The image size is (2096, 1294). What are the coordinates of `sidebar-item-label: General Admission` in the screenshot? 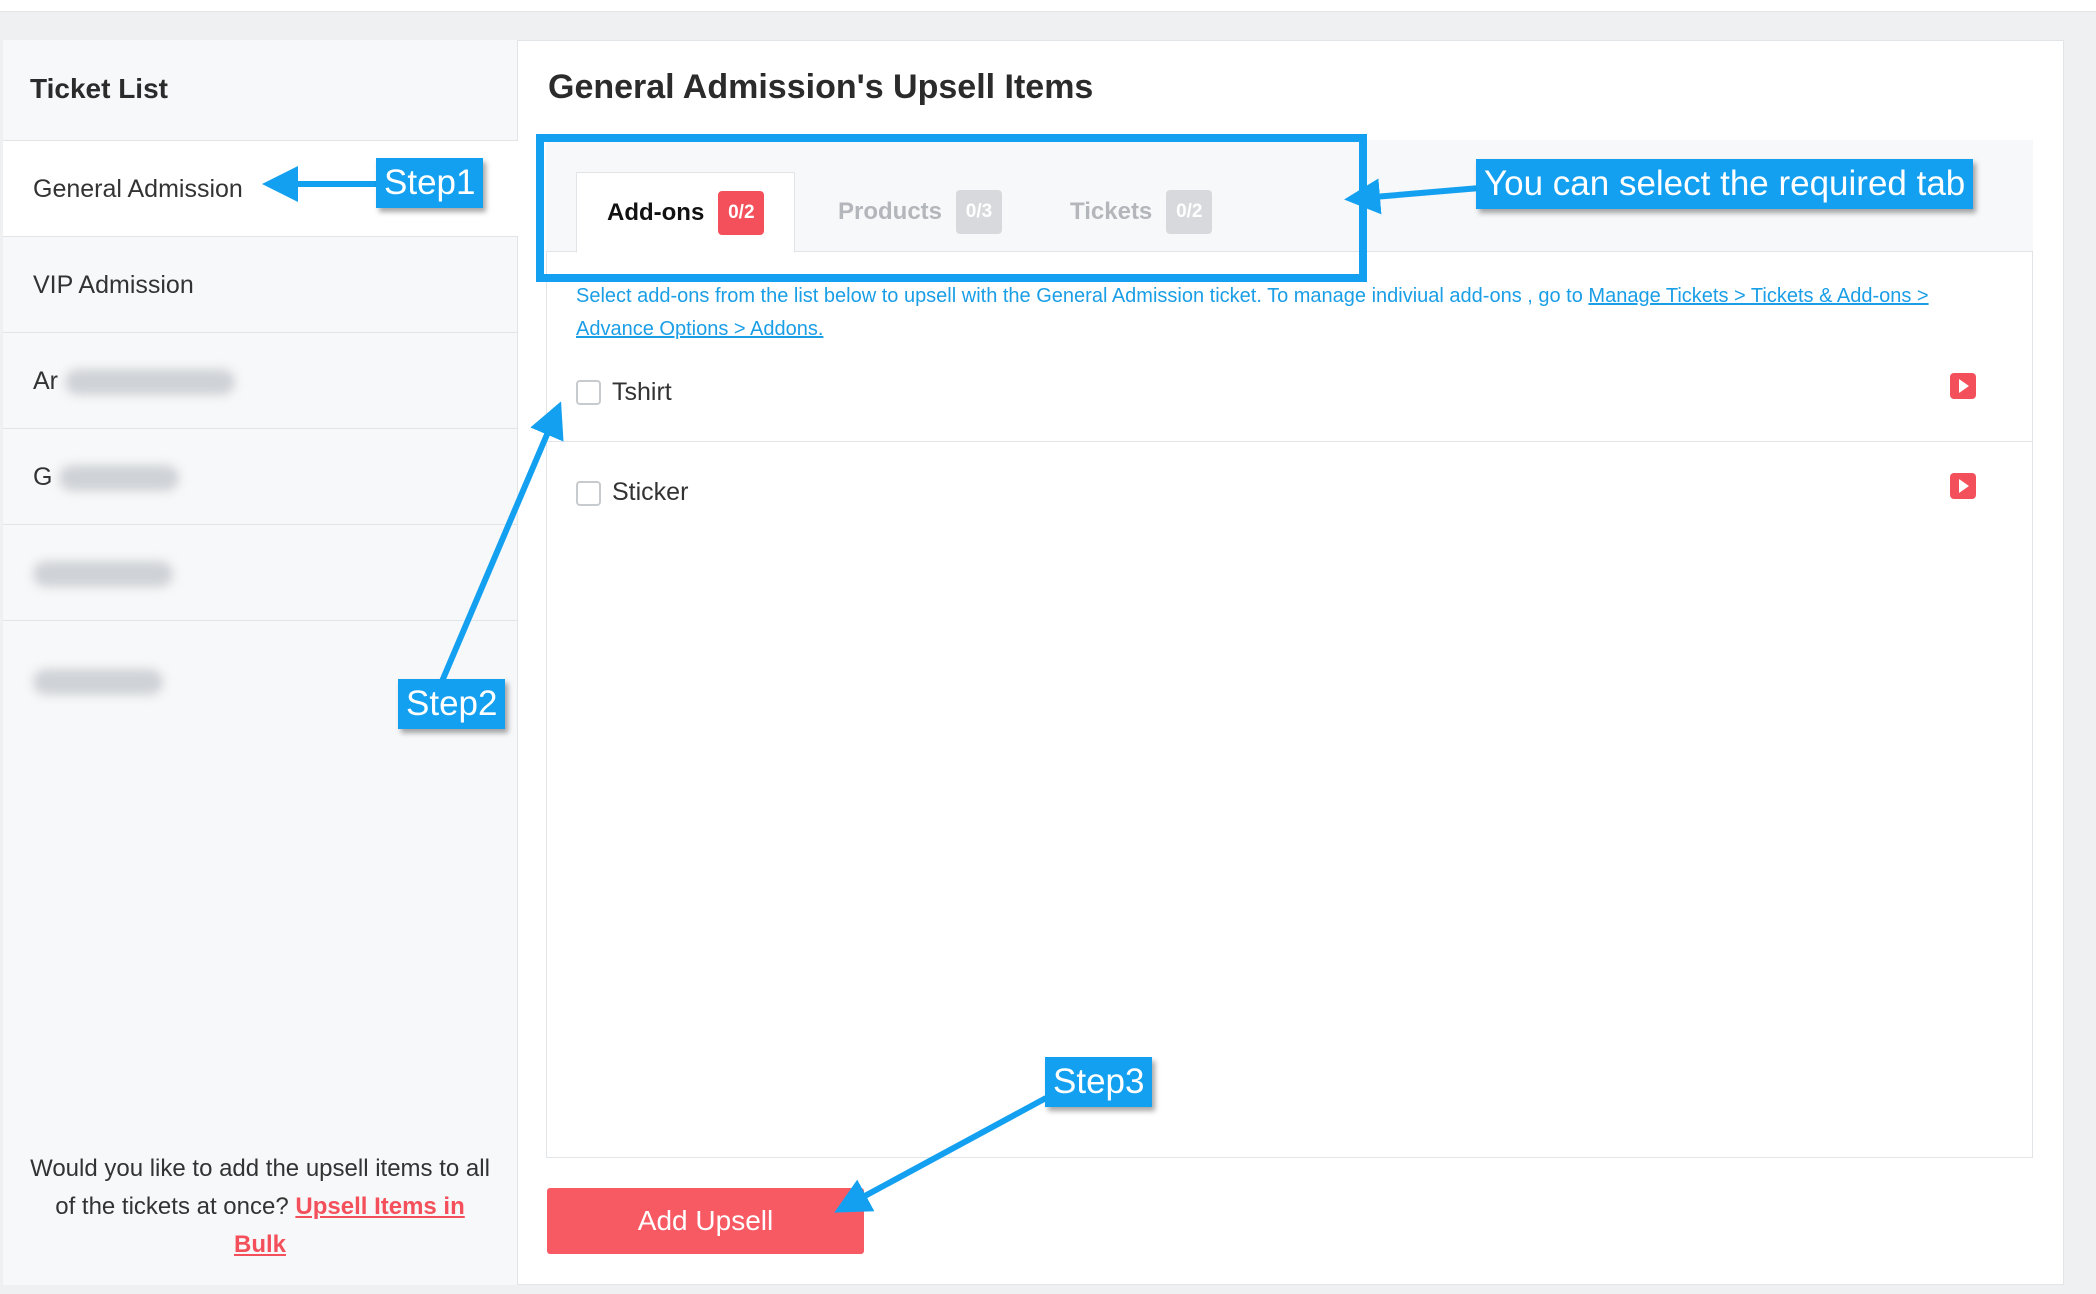 It's located at (138, 189).